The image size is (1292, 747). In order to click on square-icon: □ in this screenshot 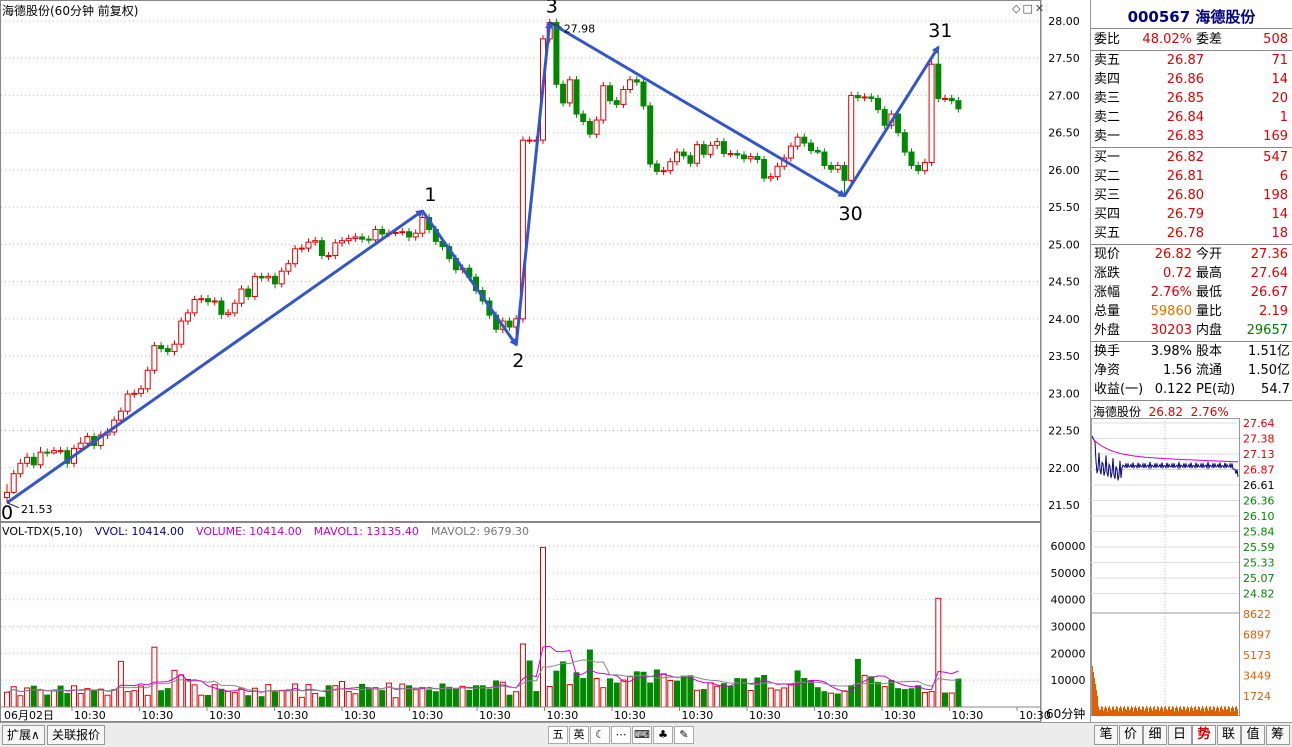, I will do `click(1028, 8)`.